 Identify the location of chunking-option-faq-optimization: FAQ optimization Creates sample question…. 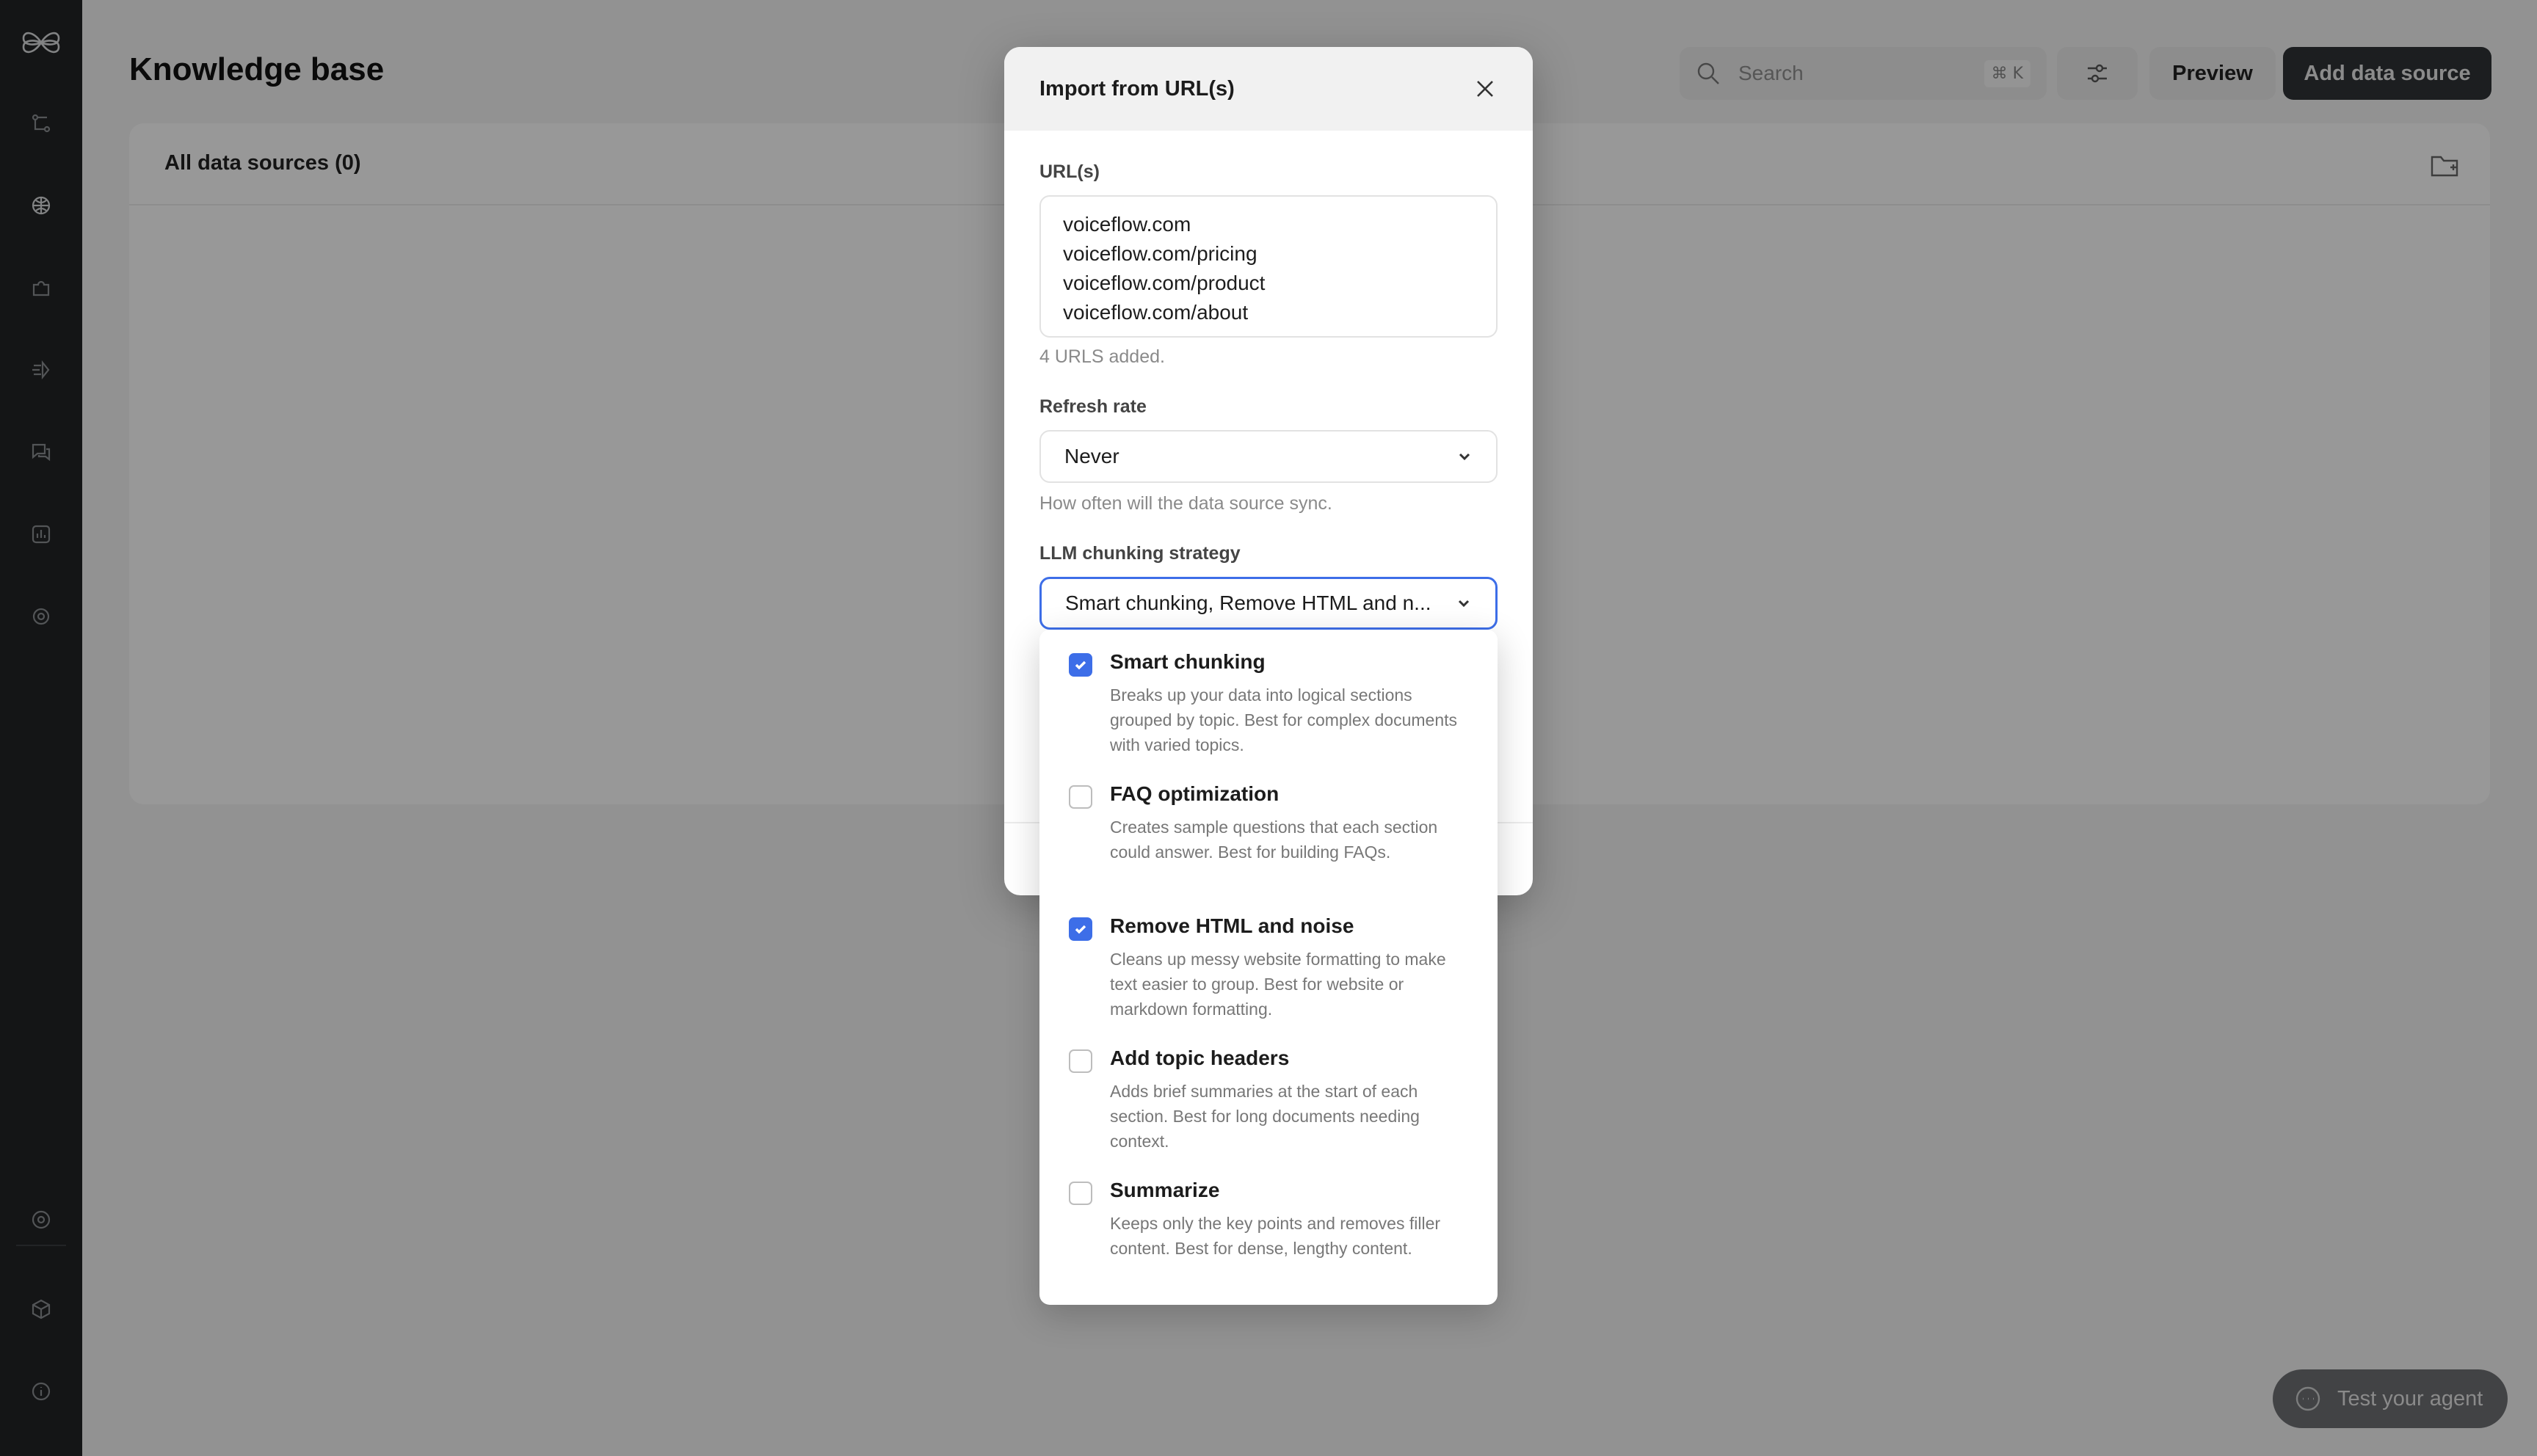
(1268, 843).